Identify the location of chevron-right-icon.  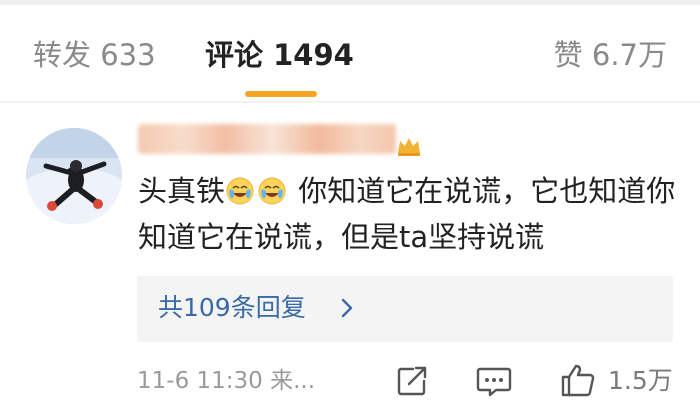
(347, 308).